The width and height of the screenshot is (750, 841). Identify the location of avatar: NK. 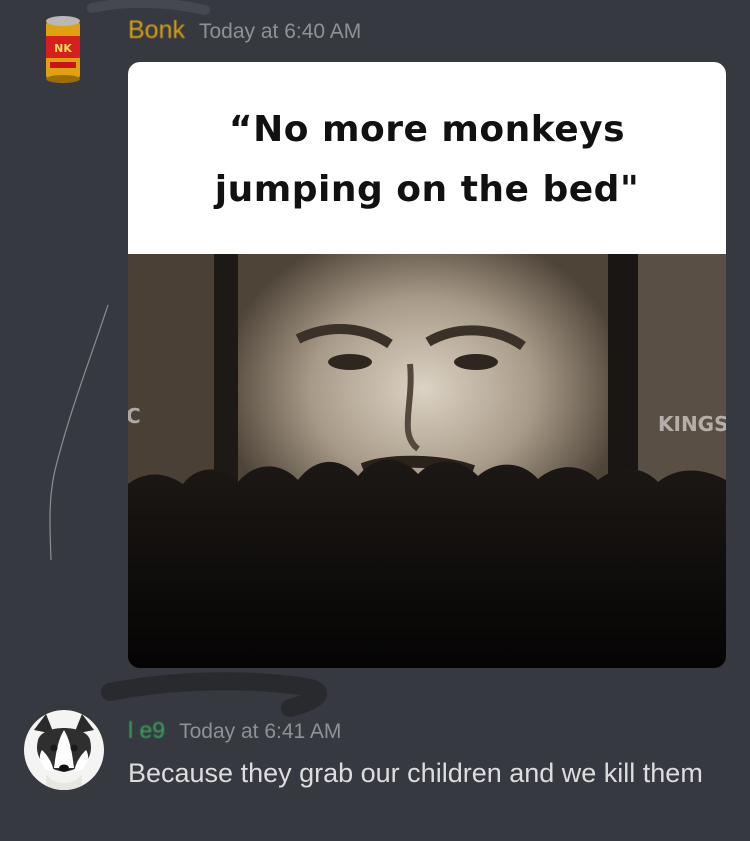
(63, 49).